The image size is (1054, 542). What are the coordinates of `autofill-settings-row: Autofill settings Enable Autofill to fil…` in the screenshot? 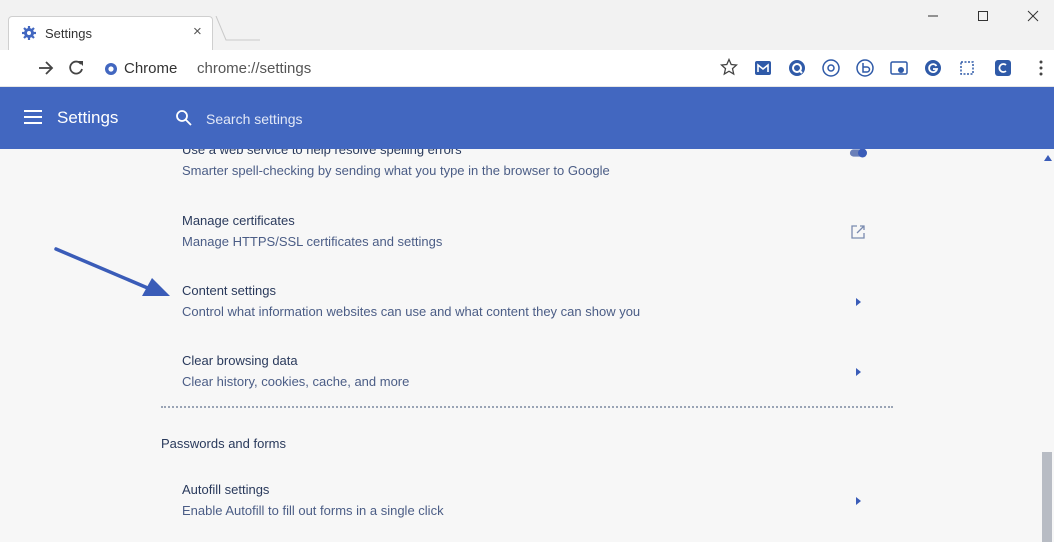 It's located at (527, 512).